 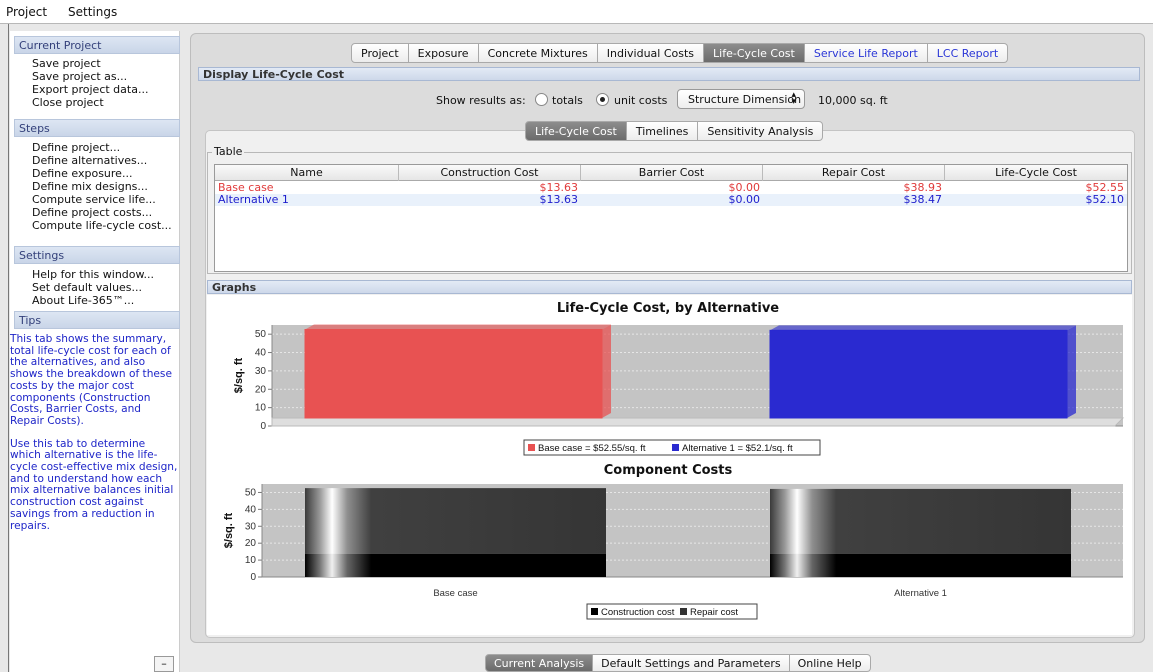 I want to click on legend-swatch-repair-cost, so click(x=683, y=611).